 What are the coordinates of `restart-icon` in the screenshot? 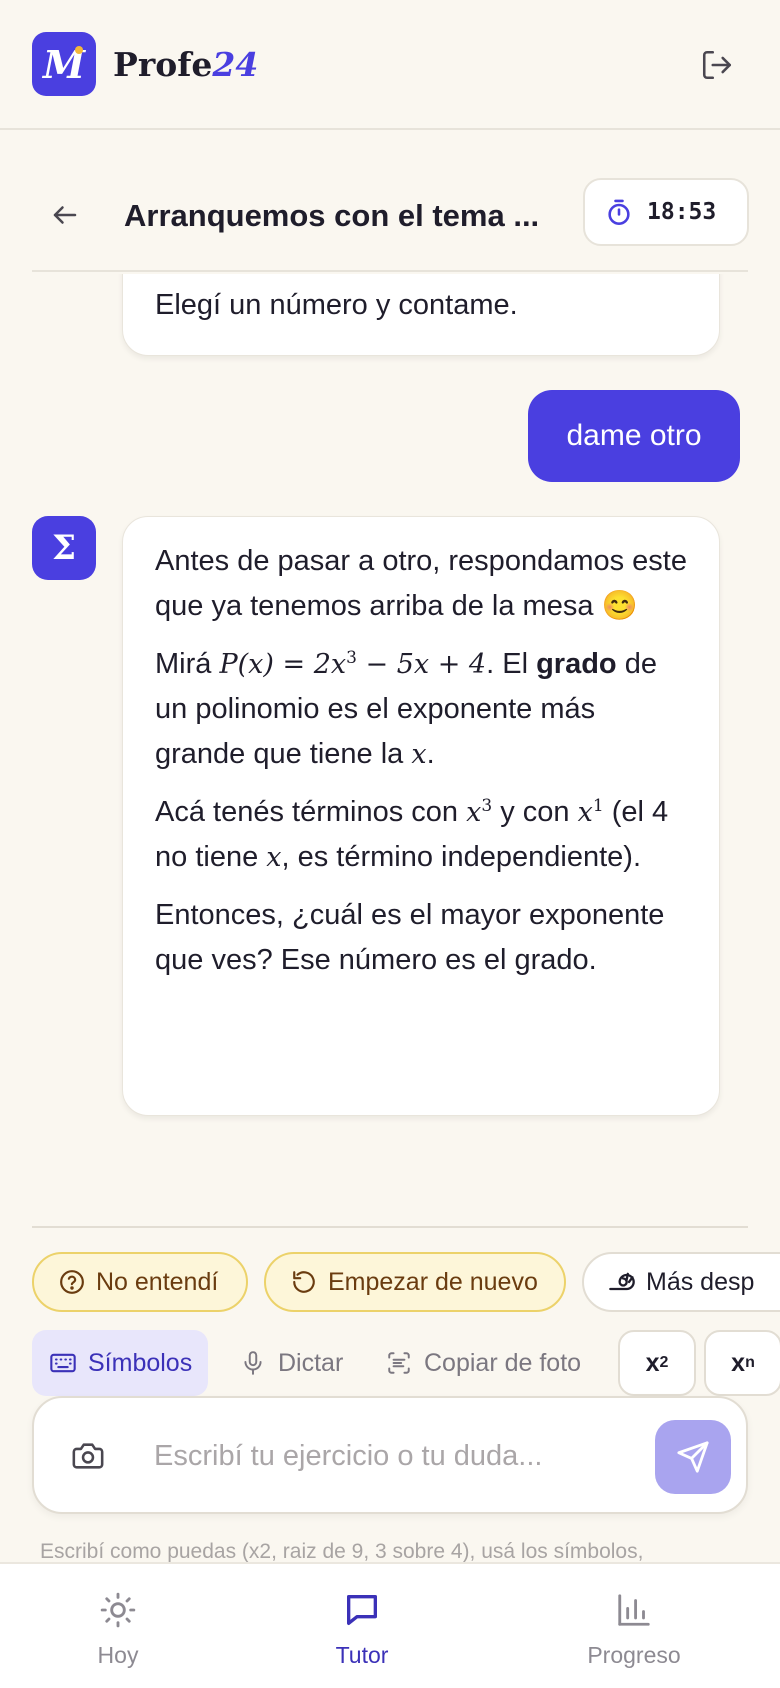 It's located at (304, 1282).